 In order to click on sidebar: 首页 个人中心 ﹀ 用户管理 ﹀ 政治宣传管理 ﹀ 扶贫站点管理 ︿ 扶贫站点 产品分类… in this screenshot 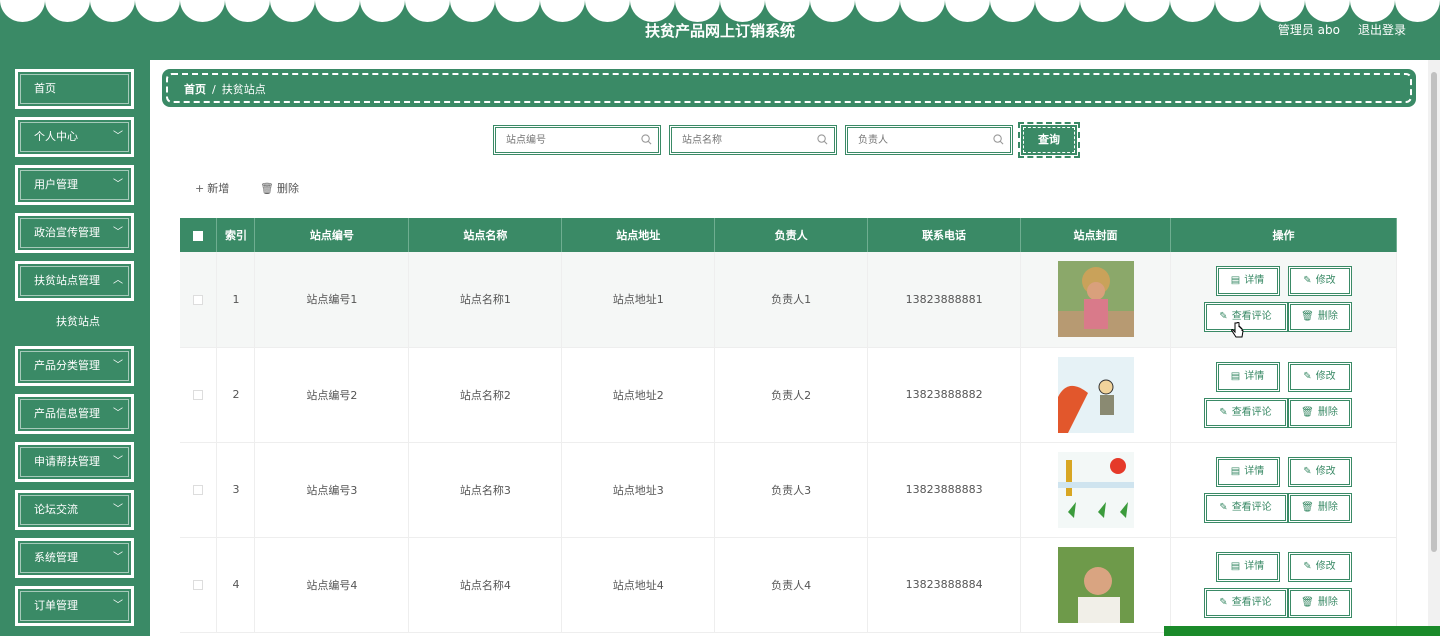, I will do `click(75, 348)`.